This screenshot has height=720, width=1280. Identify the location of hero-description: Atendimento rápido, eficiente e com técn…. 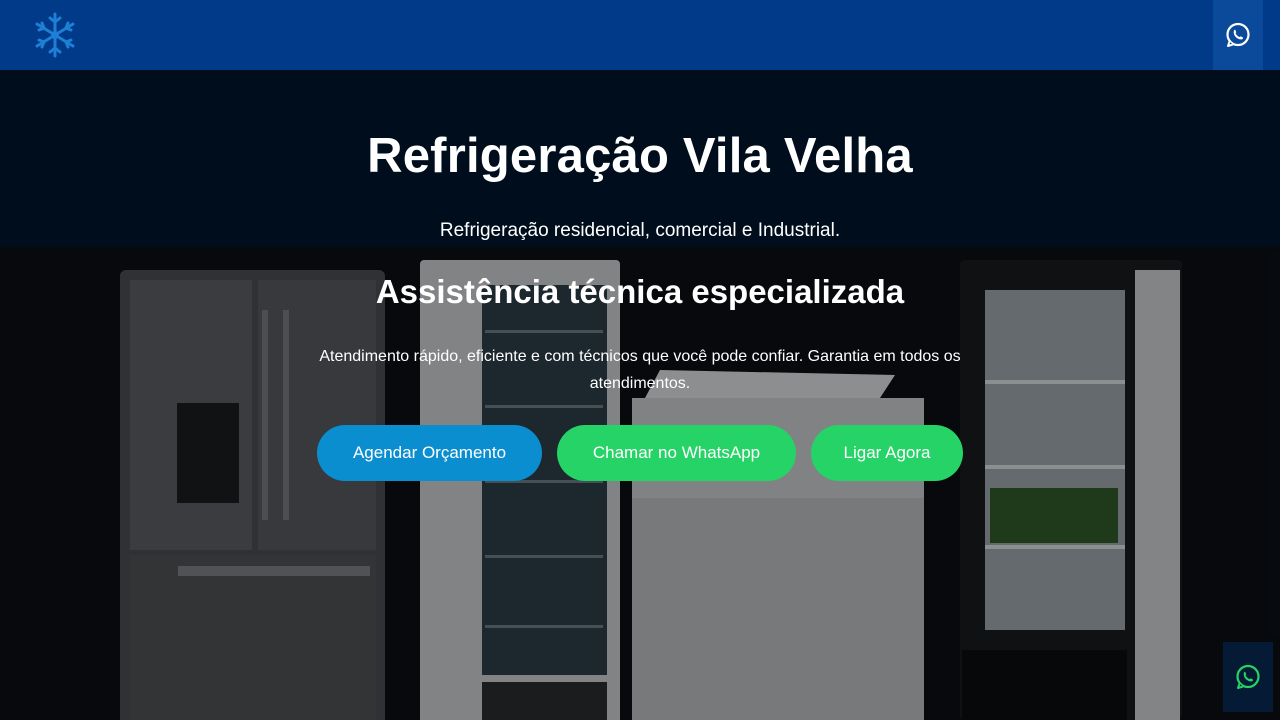
(640, 370).